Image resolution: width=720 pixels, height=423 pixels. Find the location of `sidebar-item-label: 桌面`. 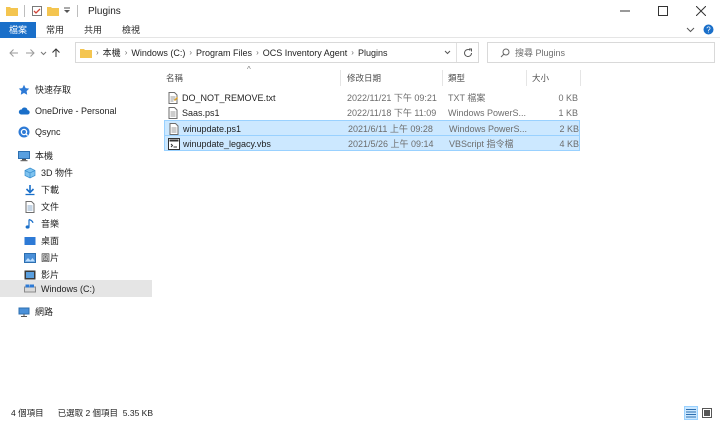

sidebar-item-label: 桌面 is located at coordinates (50, 241).